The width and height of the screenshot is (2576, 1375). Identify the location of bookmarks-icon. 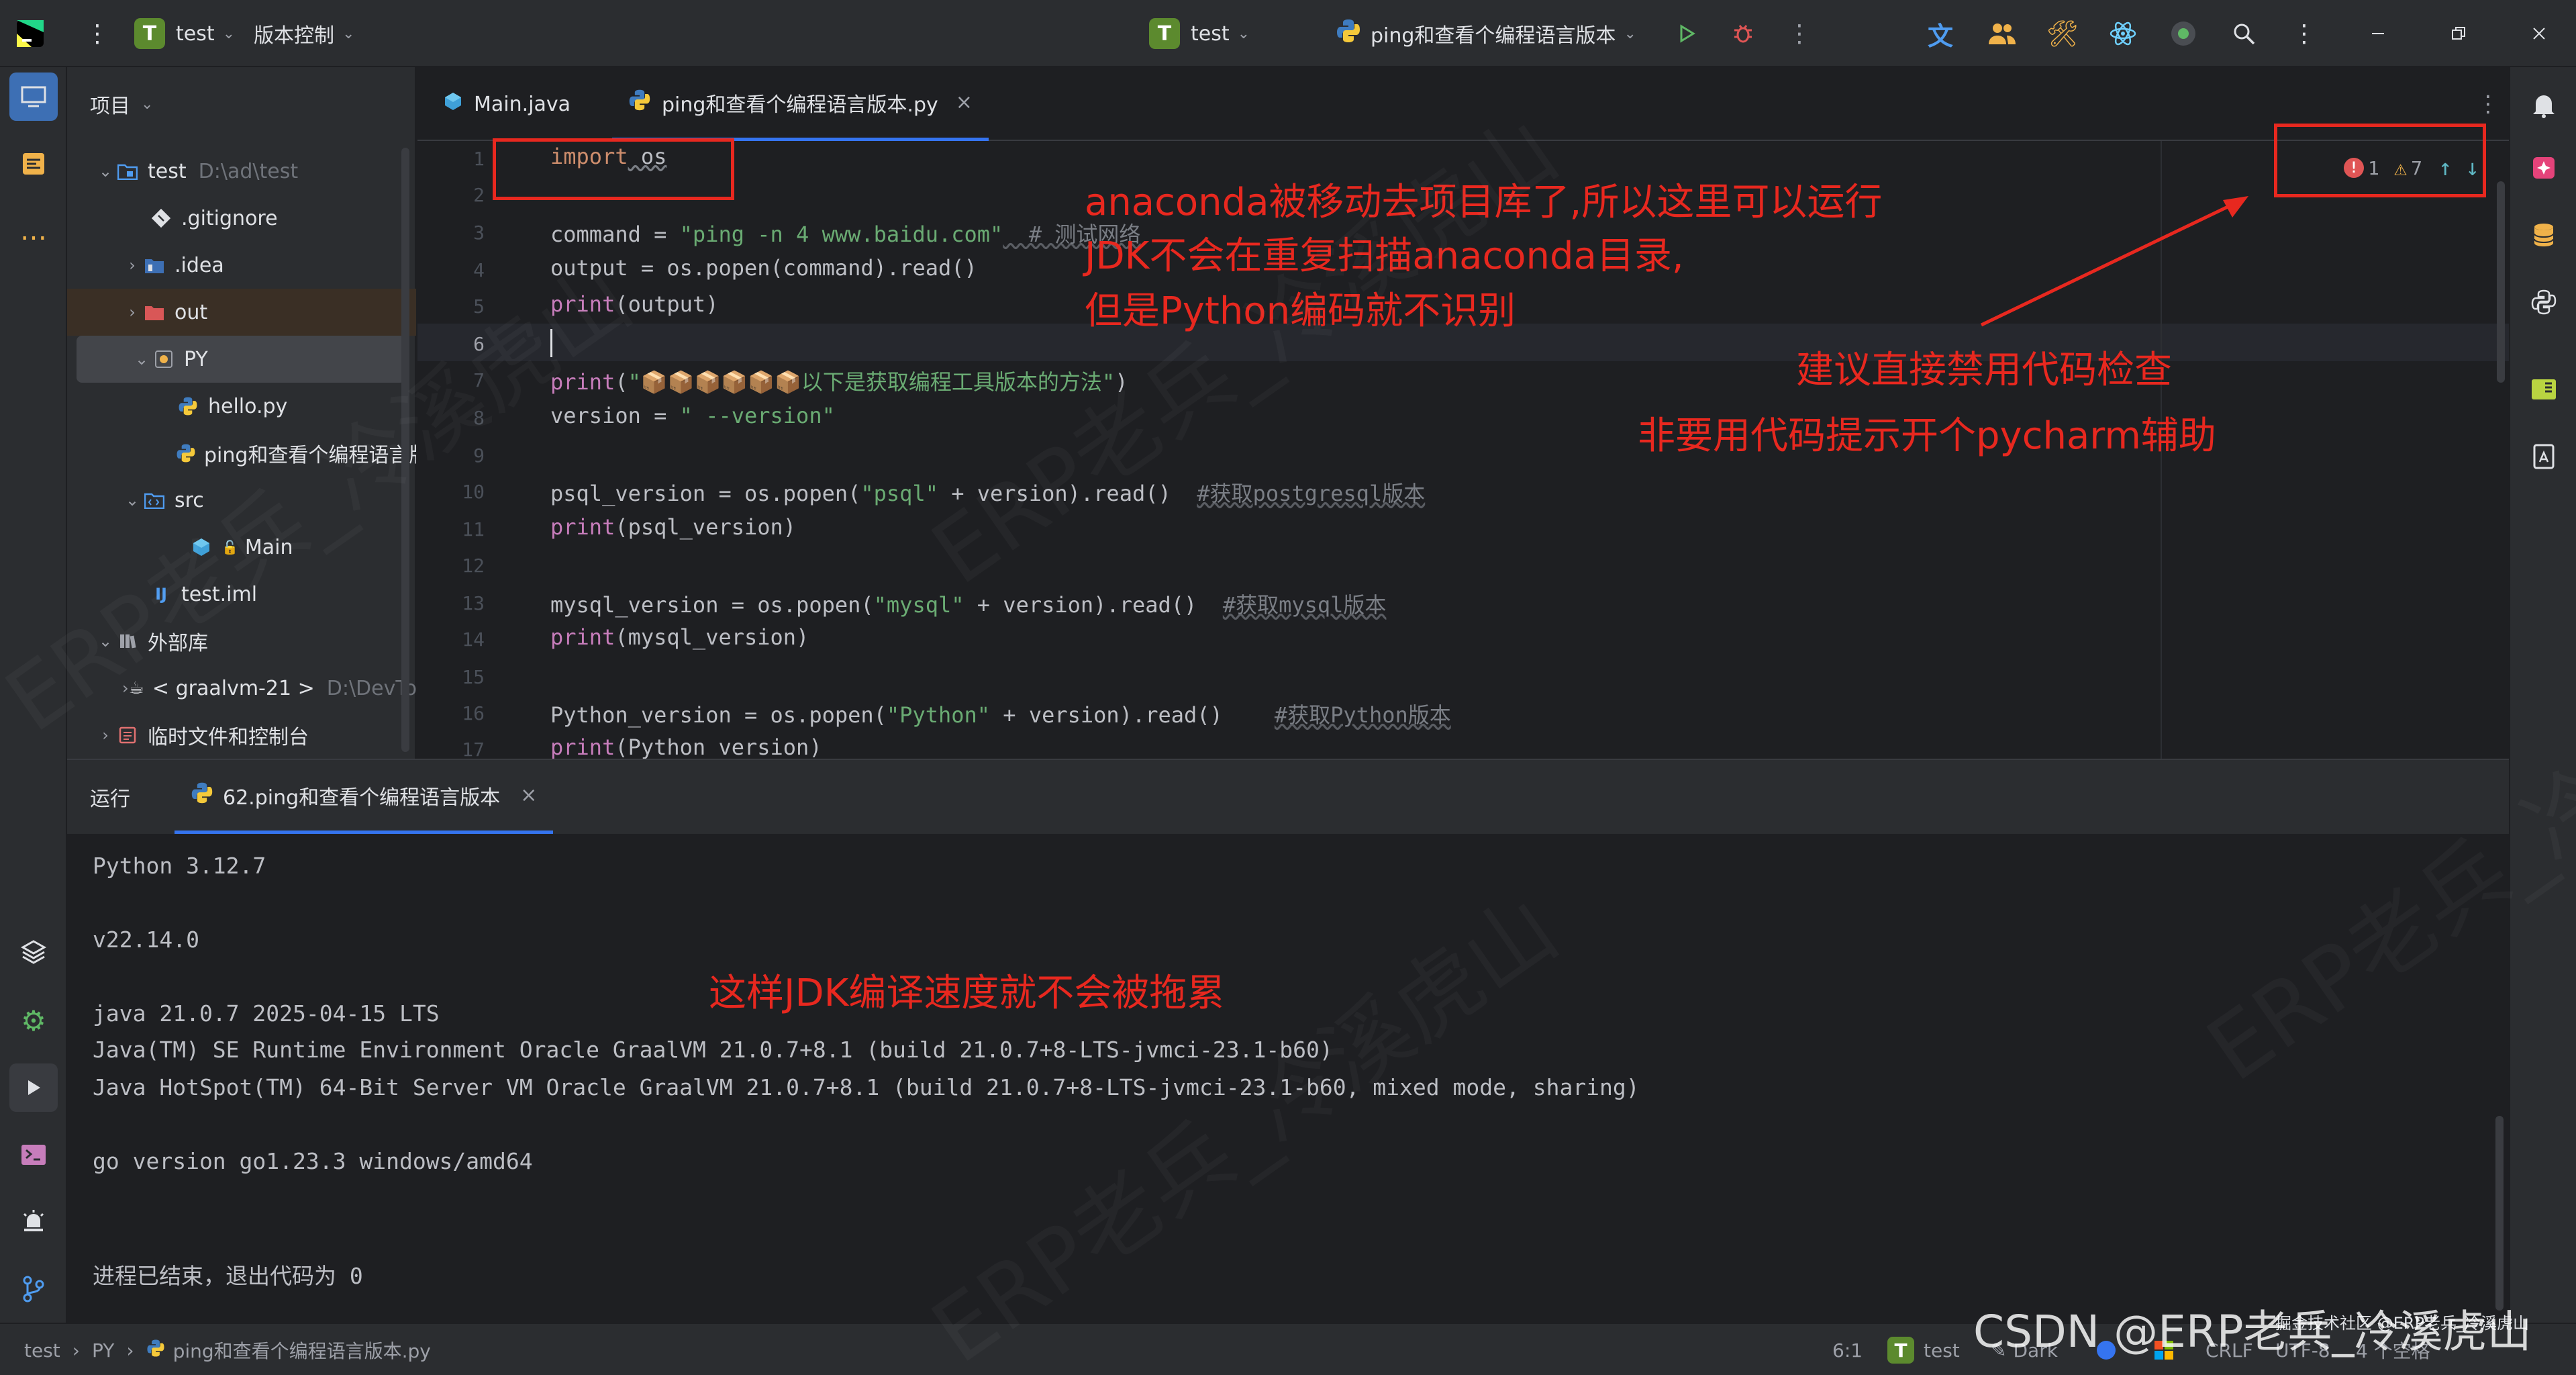
(2544, 389).